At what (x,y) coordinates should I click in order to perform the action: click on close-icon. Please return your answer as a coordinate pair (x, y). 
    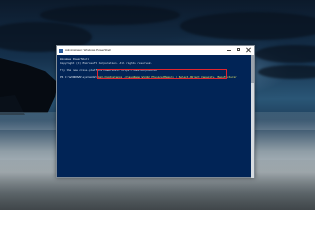
    Looking at the image, I should click on (249, 50).